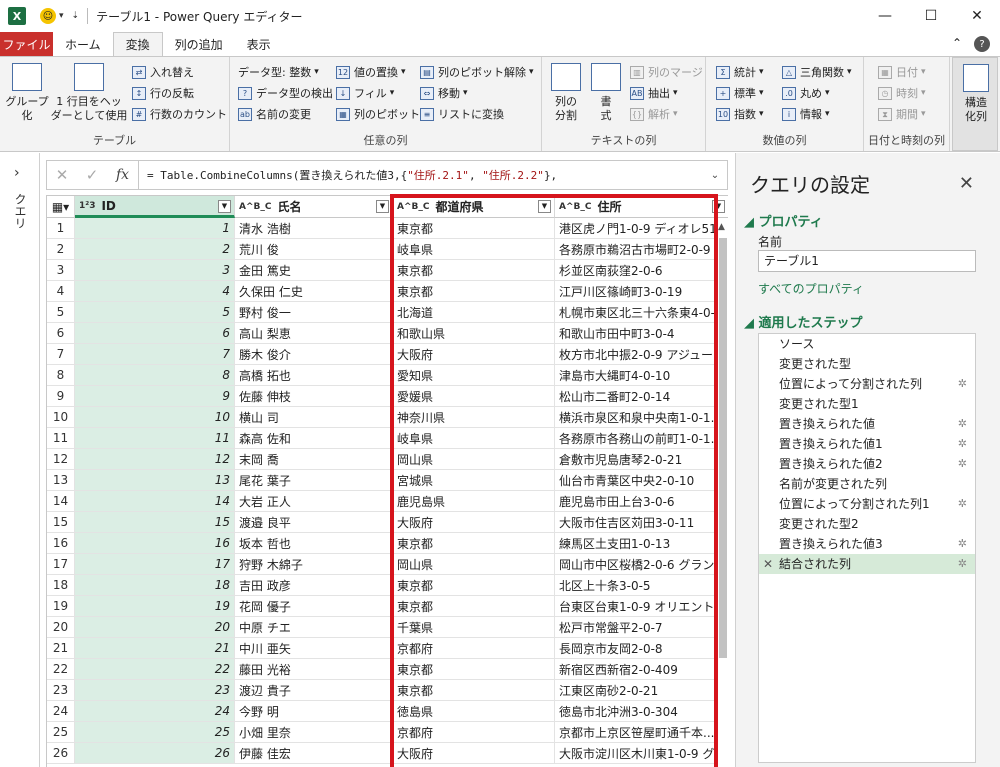 The width and height of the screenshot is (1000, 767). What do you see at coordinates (641, 585) in the screenshot?
I see `cell-address: 北区上十条3-0-5` at bounding box center [641, 585].